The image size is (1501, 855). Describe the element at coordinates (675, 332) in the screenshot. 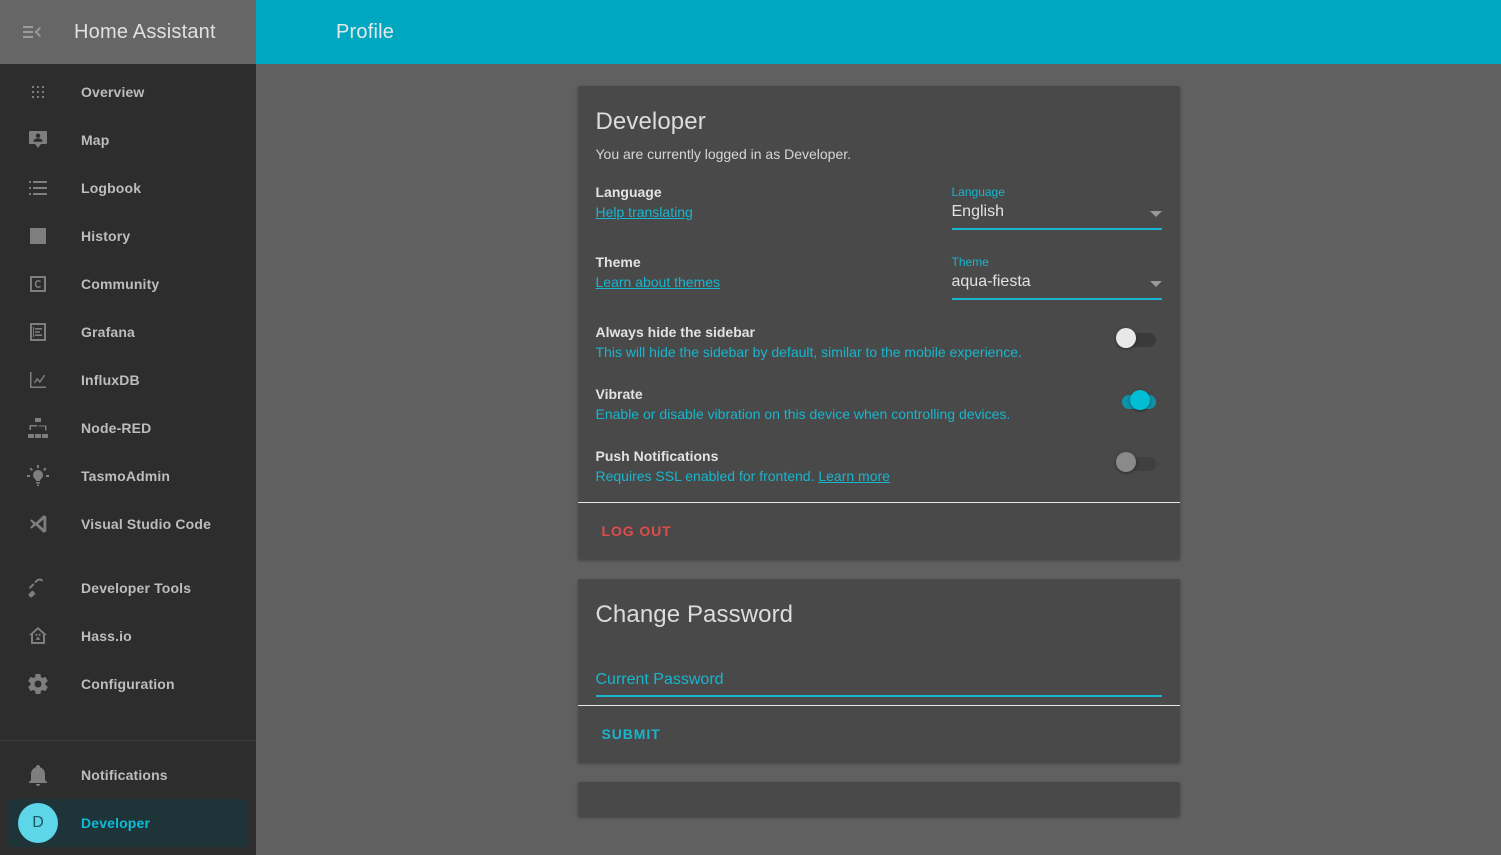

I see `hide-sidebar-label: Always hide the sidebar` at that location.